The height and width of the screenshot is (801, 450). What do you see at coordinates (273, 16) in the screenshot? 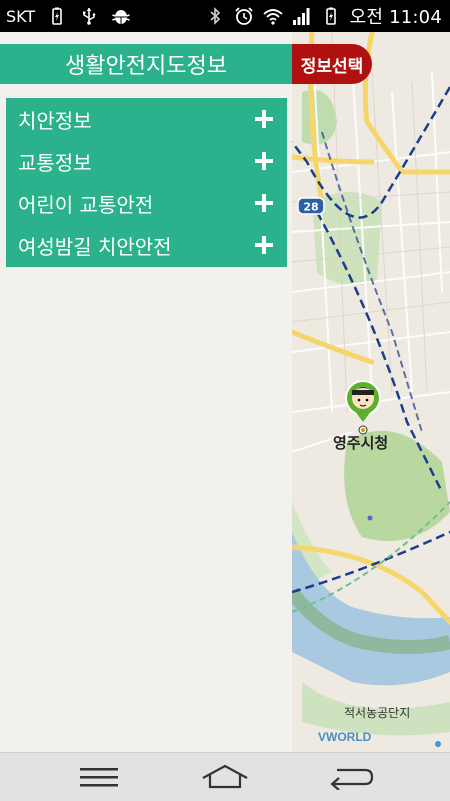
I see `wifi-icon` at bounding box center [273, 16].